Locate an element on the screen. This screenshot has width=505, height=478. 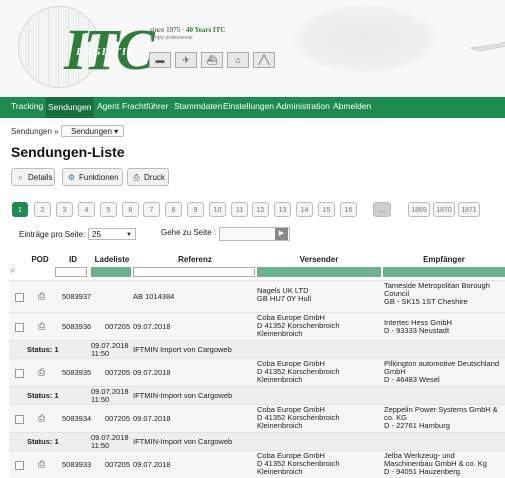
tagline: simply professional is located at coordinates (171, 38).